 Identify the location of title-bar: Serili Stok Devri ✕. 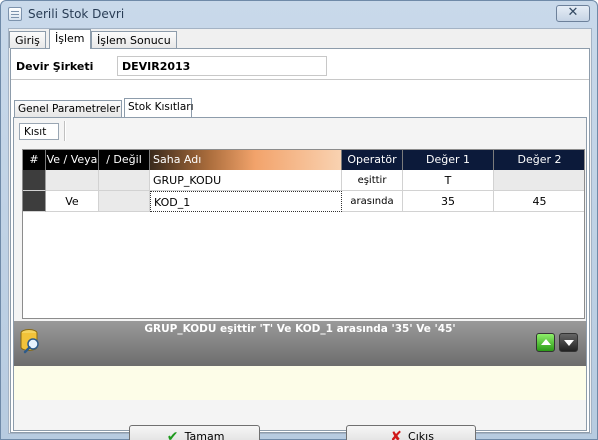
(299, 14).